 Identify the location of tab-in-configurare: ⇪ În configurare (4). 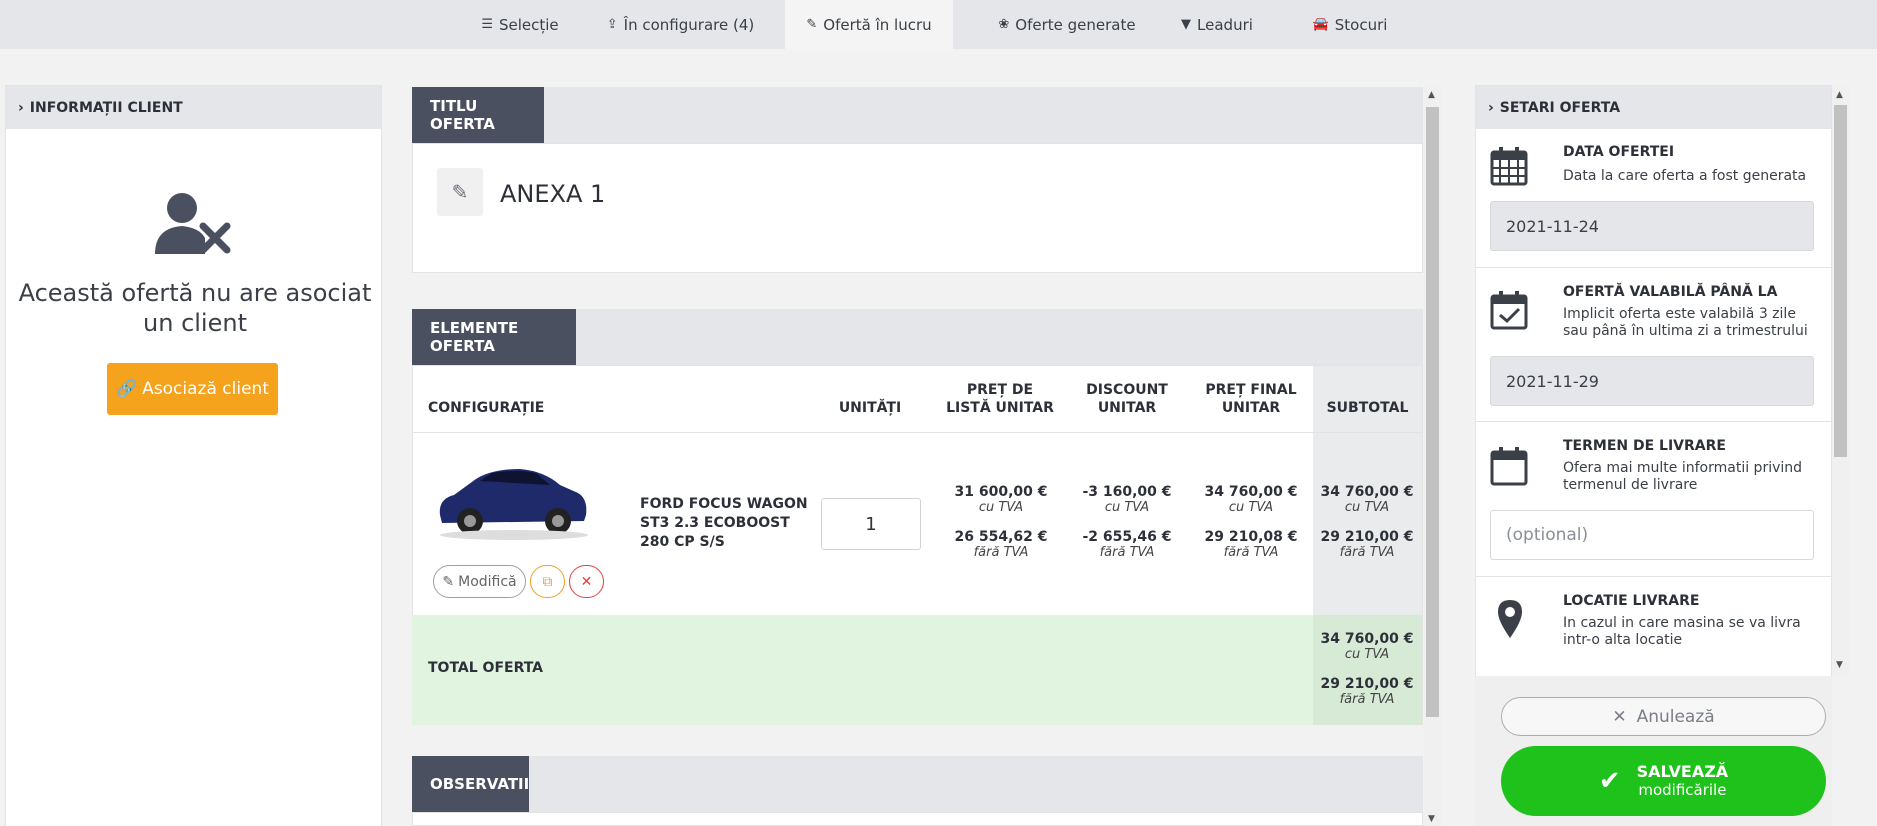
(680, 24).